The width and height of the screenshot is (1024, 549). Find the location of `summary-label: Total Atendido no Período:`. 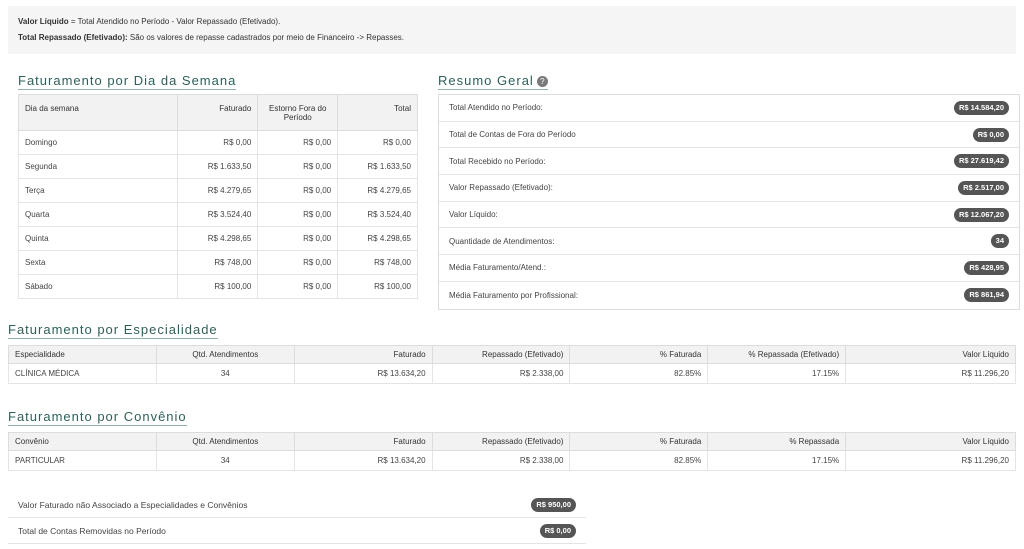

summary-label: Total Atendido no Período: is located at coordinates (496, 108).